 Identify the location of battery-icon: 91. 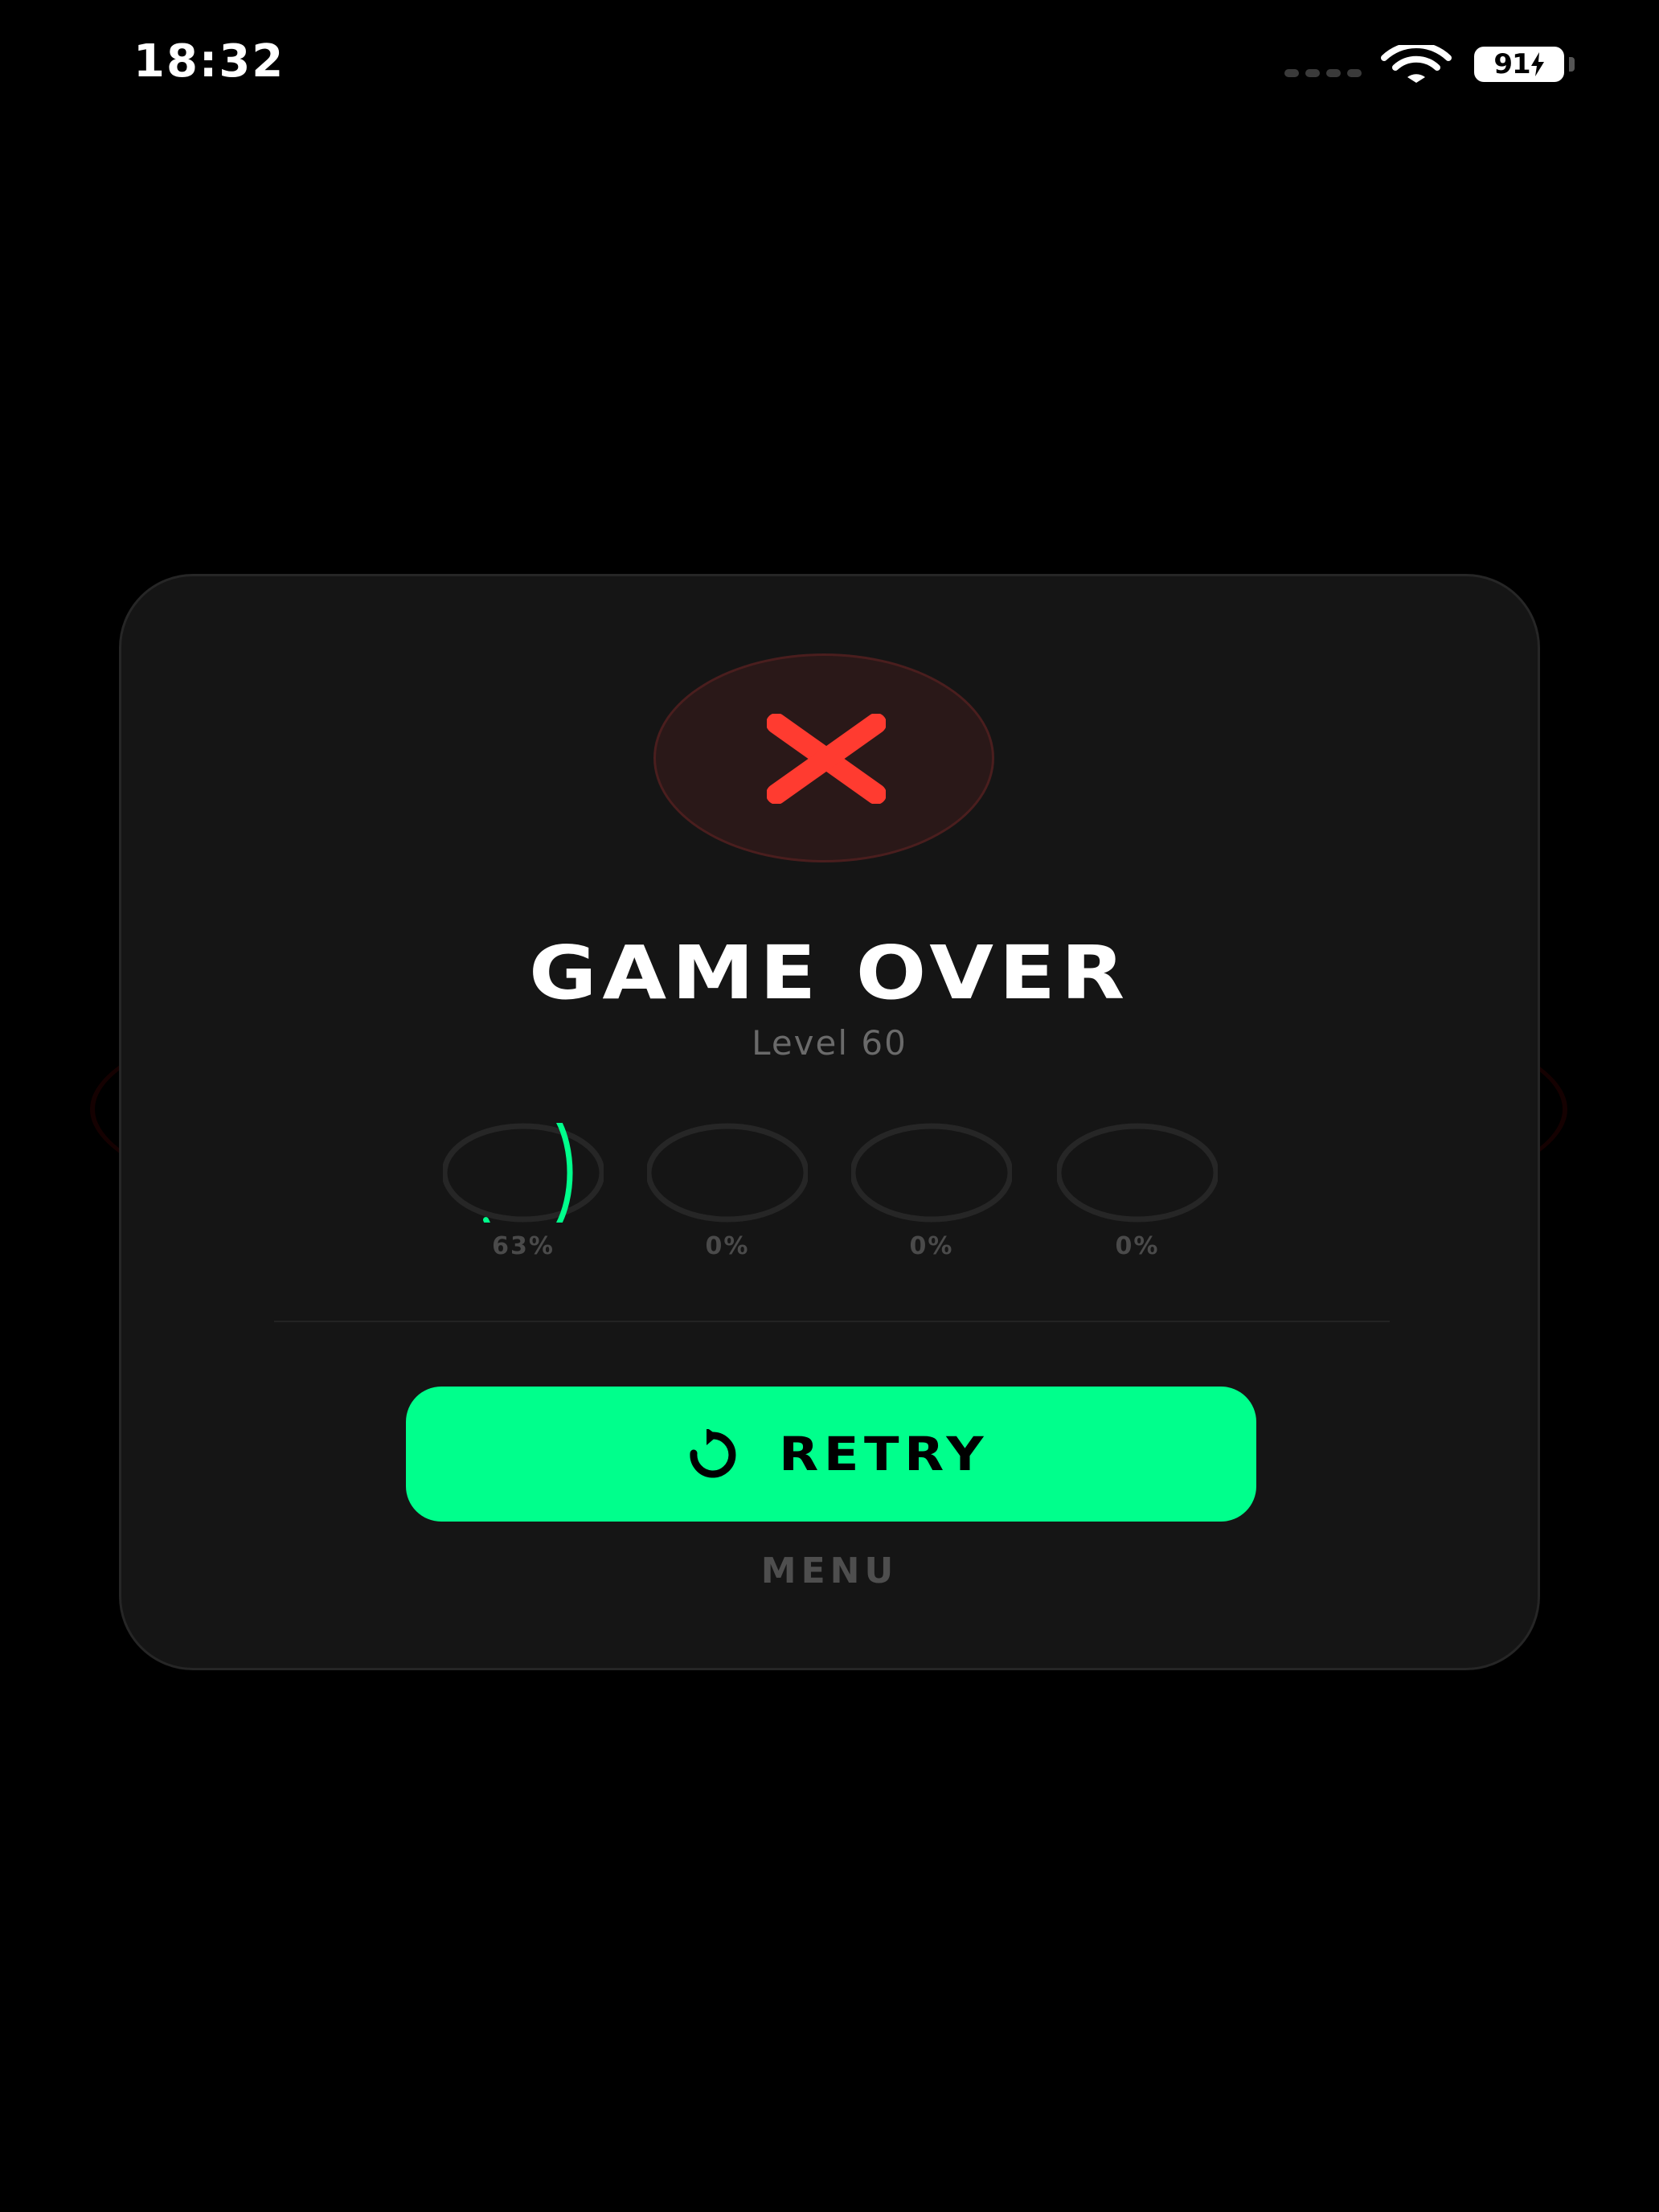
(1519, 64).